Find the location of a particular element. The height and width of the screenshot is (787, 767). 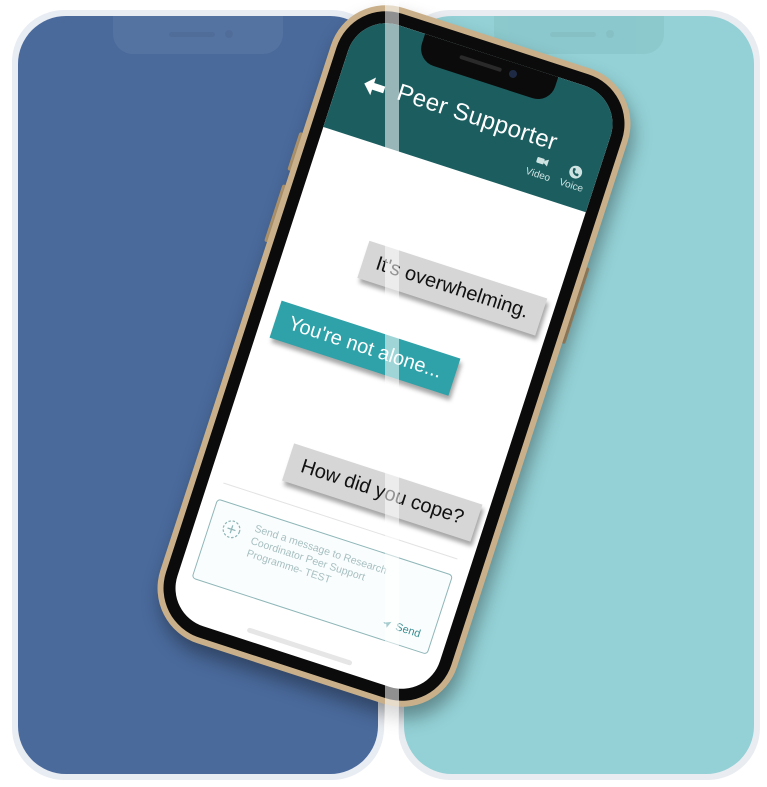

image-seam is located at coordinates (392, 393).